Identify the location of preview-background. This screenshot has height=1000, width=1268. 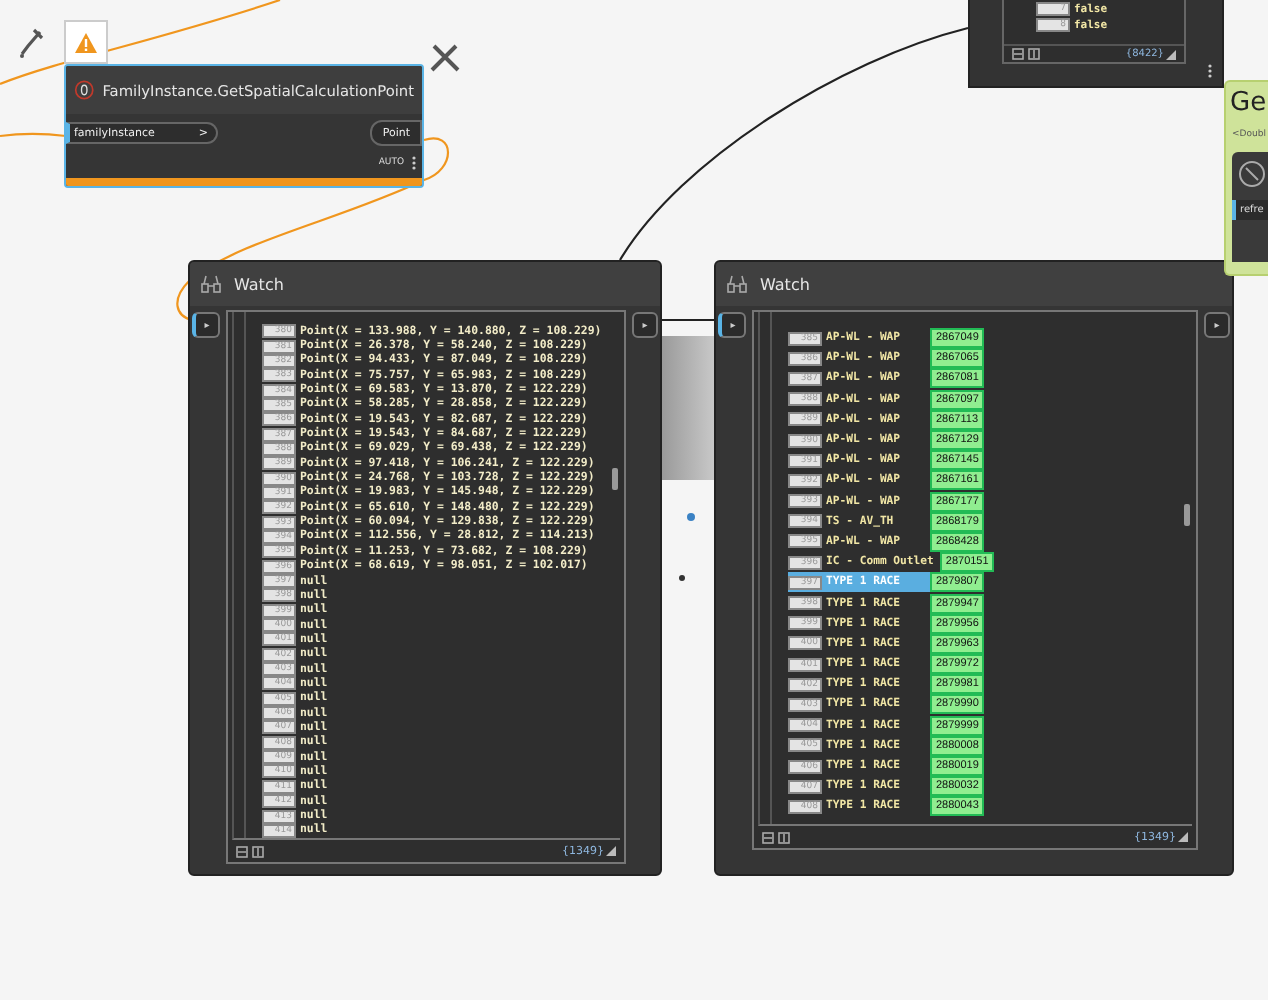
(688, 408).